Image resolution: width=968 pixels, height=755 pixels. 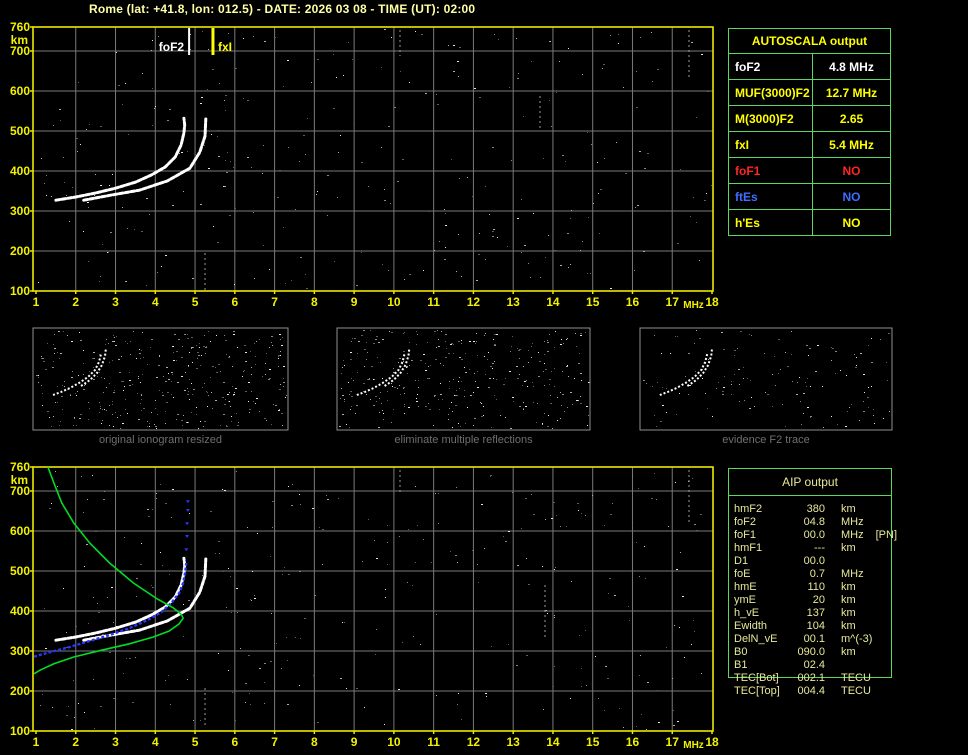 I want to click on x-tick-label: 9, so click(x=354, y=302).